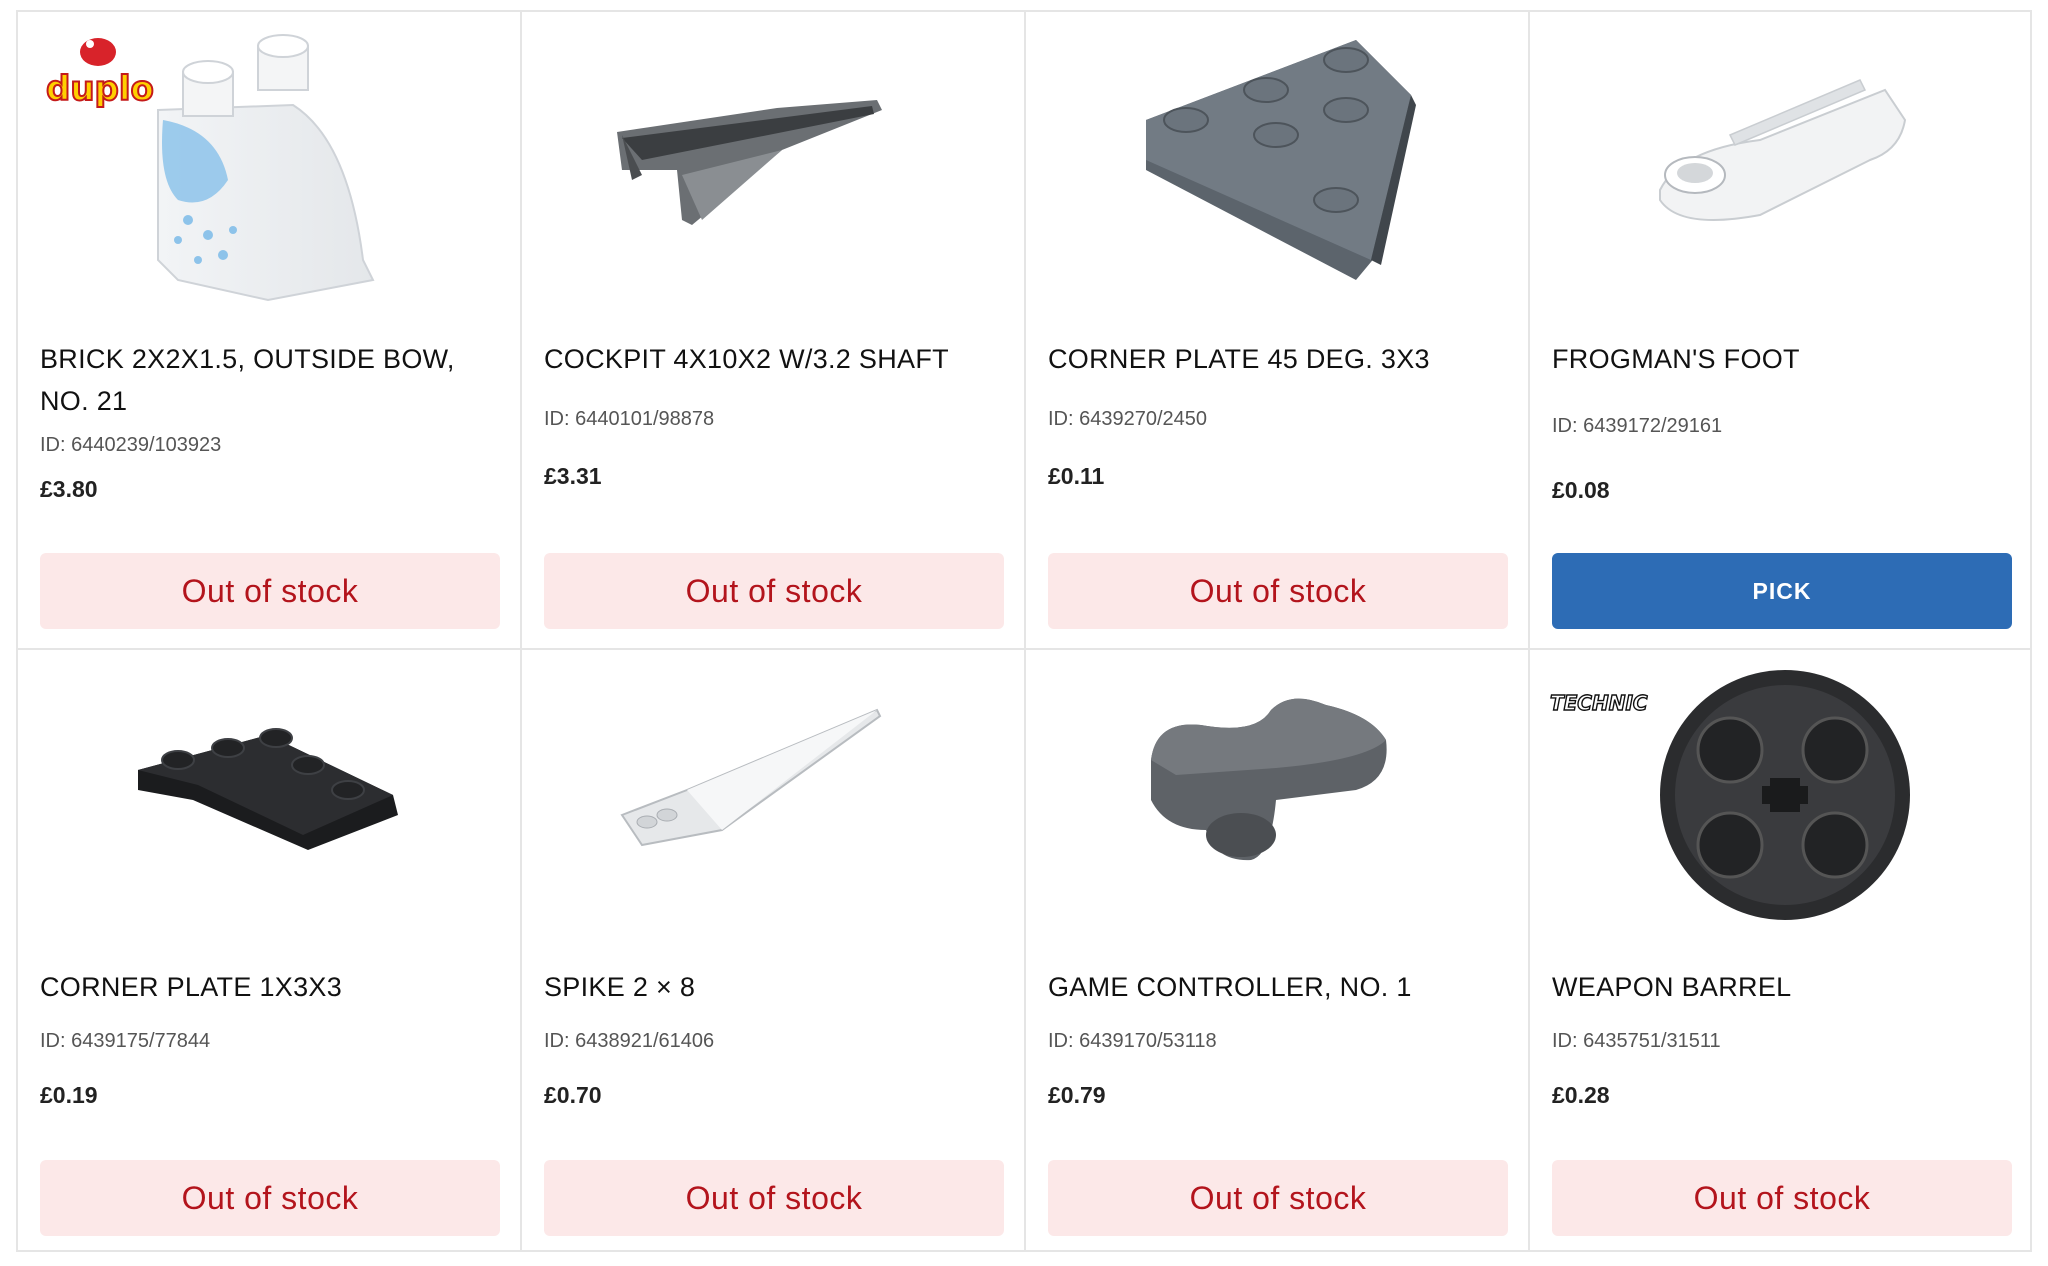 The height and width of the screenshot is (1266, 2048). Describe the element at coordinates (269, 165) in the screenshot. I see `product-image: duplo` at that location.